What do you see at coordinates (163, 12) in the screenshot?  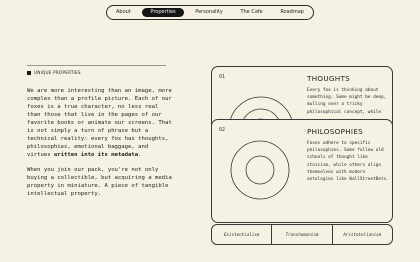 I see `nav-properties: Properties` at bounding box center [163, 12].